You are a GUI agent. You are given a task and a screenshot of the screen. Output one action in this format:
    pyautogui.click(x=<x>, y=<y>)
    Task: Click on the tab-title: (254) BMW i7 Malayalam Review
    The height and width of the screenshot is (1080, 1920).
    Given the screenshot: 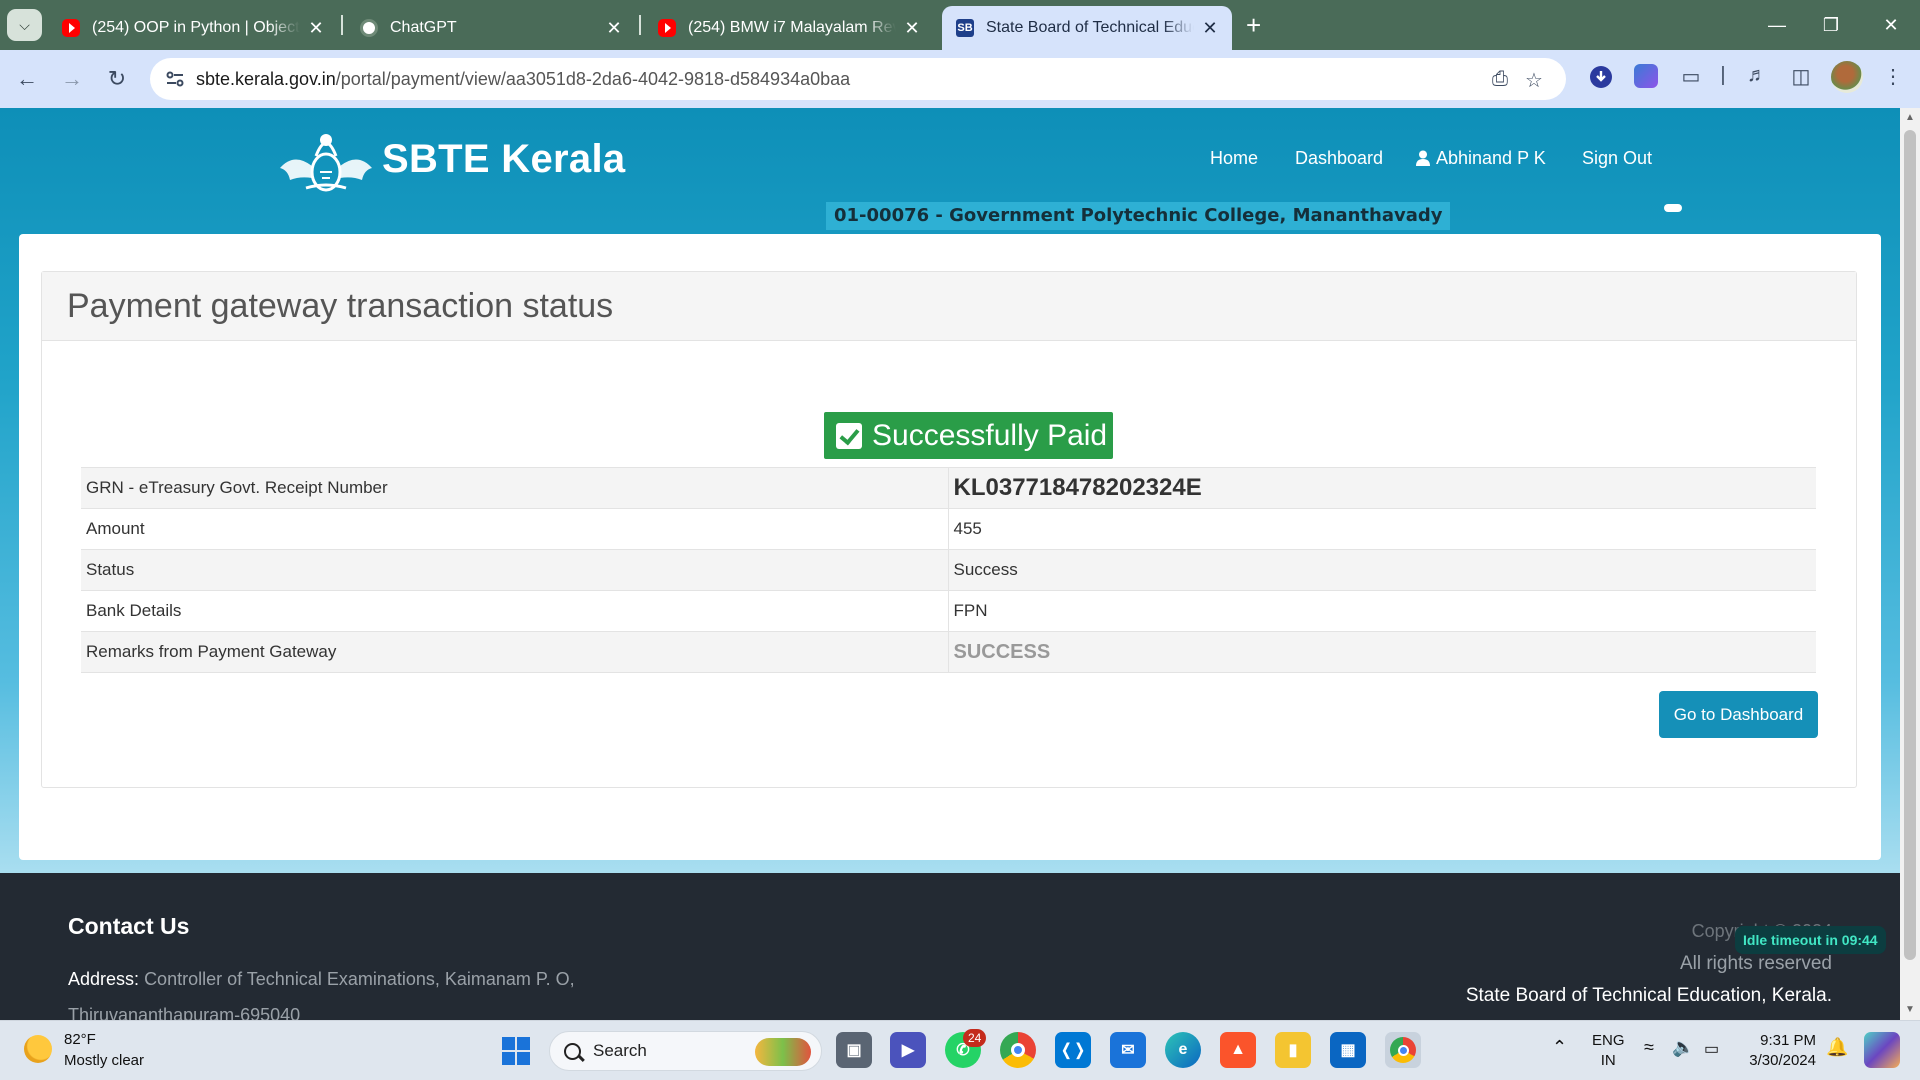 What is the action you would take?
    pyautogui.click(x=792, y=27)
    